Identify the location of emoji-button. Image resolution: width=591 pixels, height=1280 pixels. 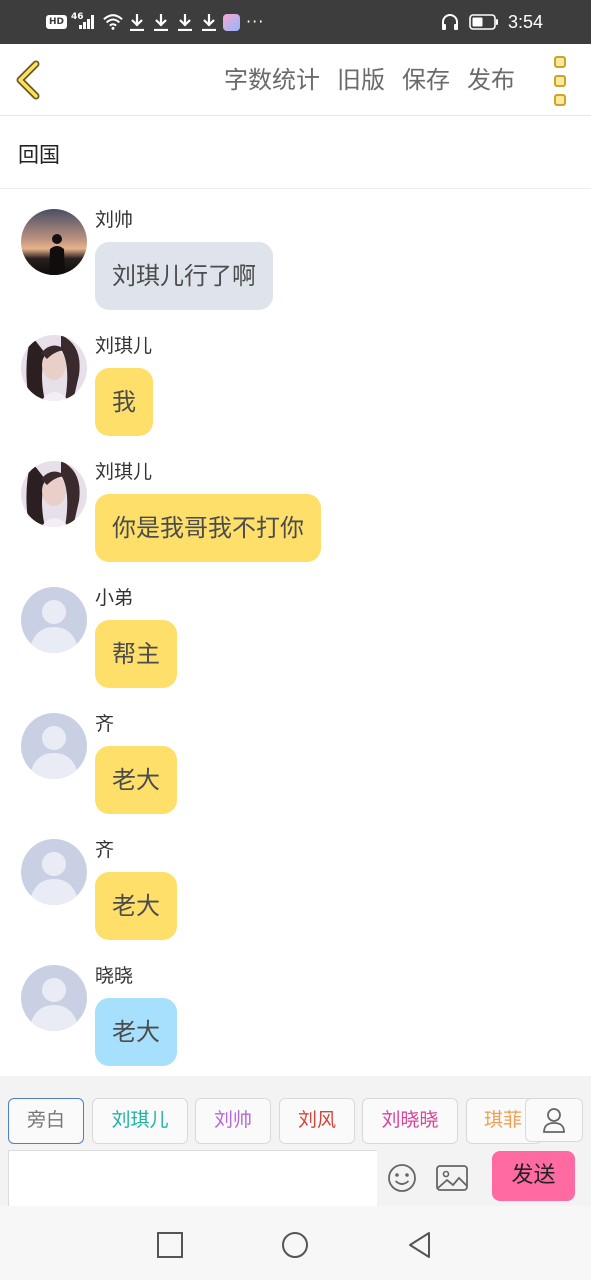
(402, 1178).